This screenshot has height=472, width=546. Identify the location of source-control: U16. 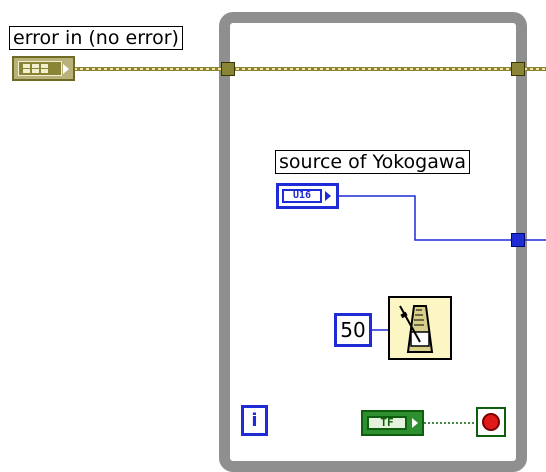
(307, 196).